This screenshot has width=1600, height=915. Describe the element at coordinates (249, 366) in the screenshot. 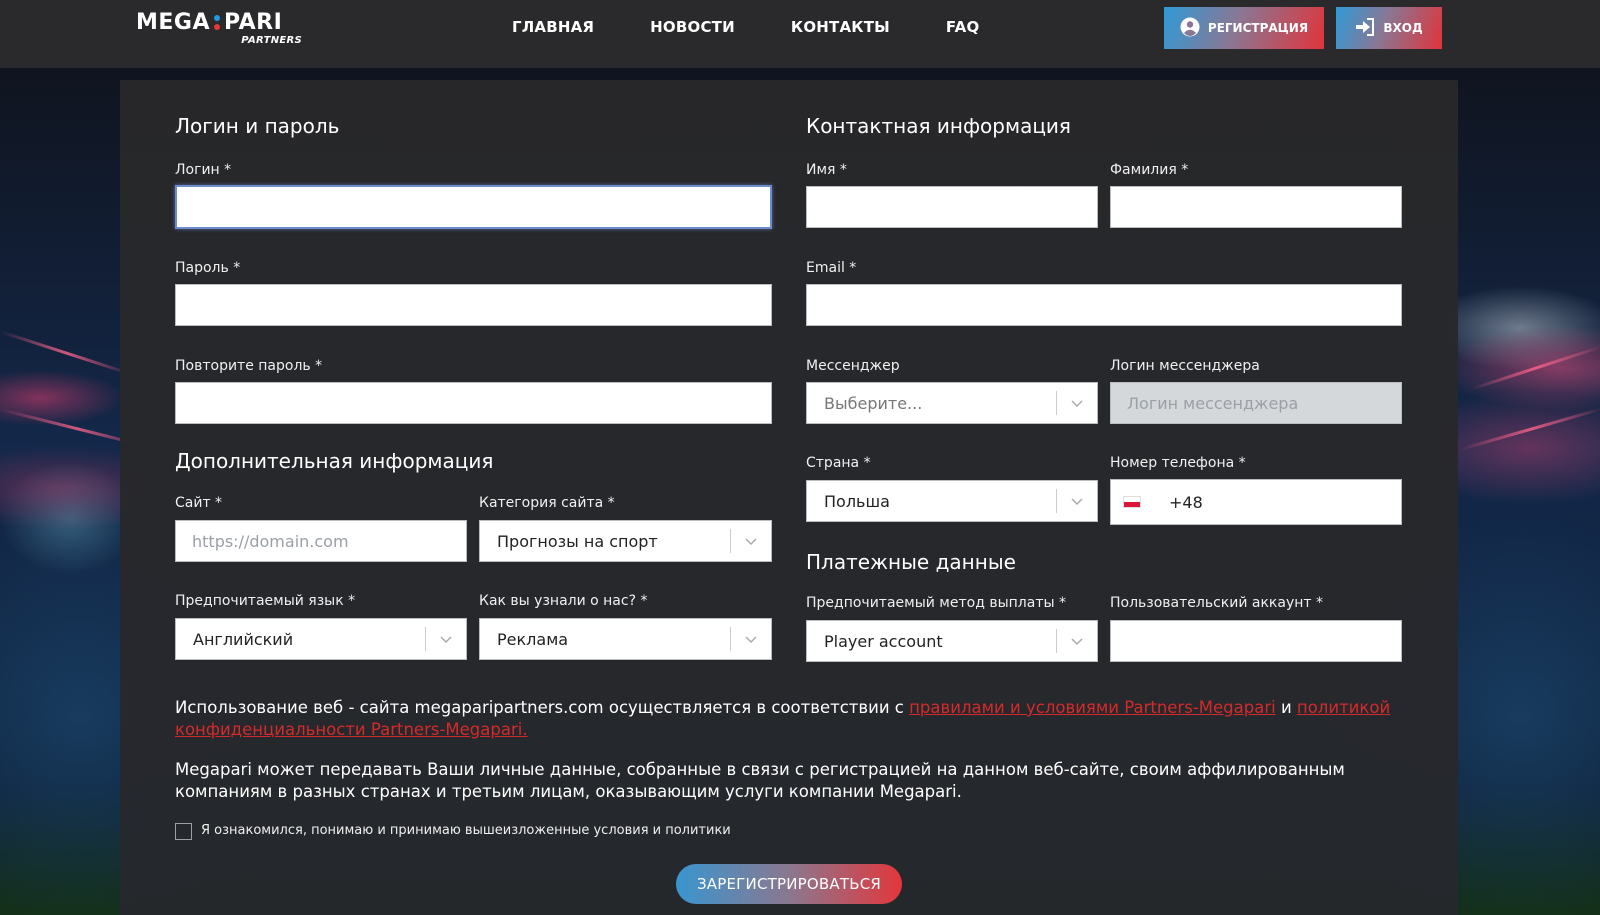

I see `repeat-password-label: Повторите пароль *` at that location.